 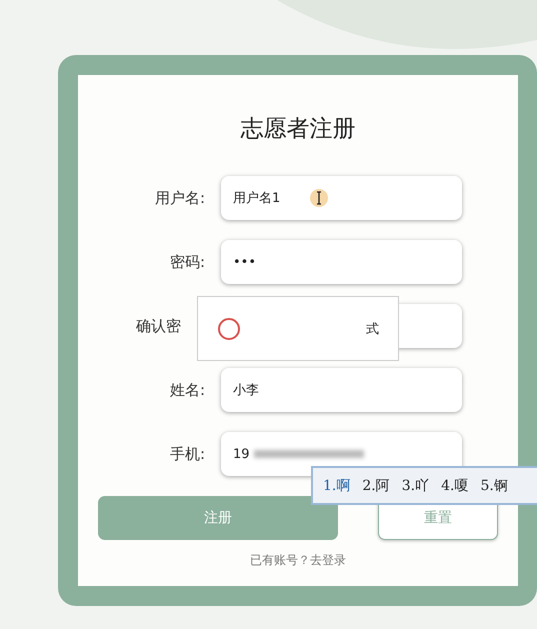 What do you see at coordinates (256, 198) in the screenshot?
I see `field-value: 用户名1` at bounding box center [256, 198].